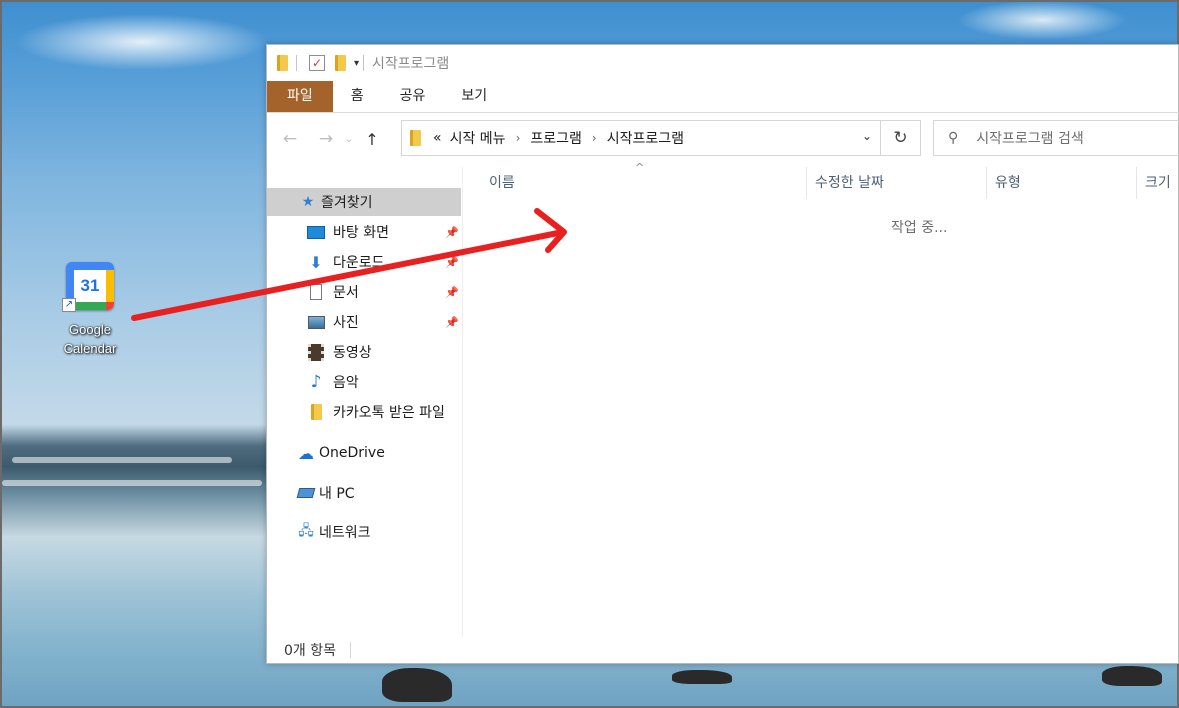 The height and width of the screenshot is (708, 1179). What do you see at coordinates (310, 651) in the screenshot?
I see `item-count: 0개 항목` at bounding box center [310, 651].